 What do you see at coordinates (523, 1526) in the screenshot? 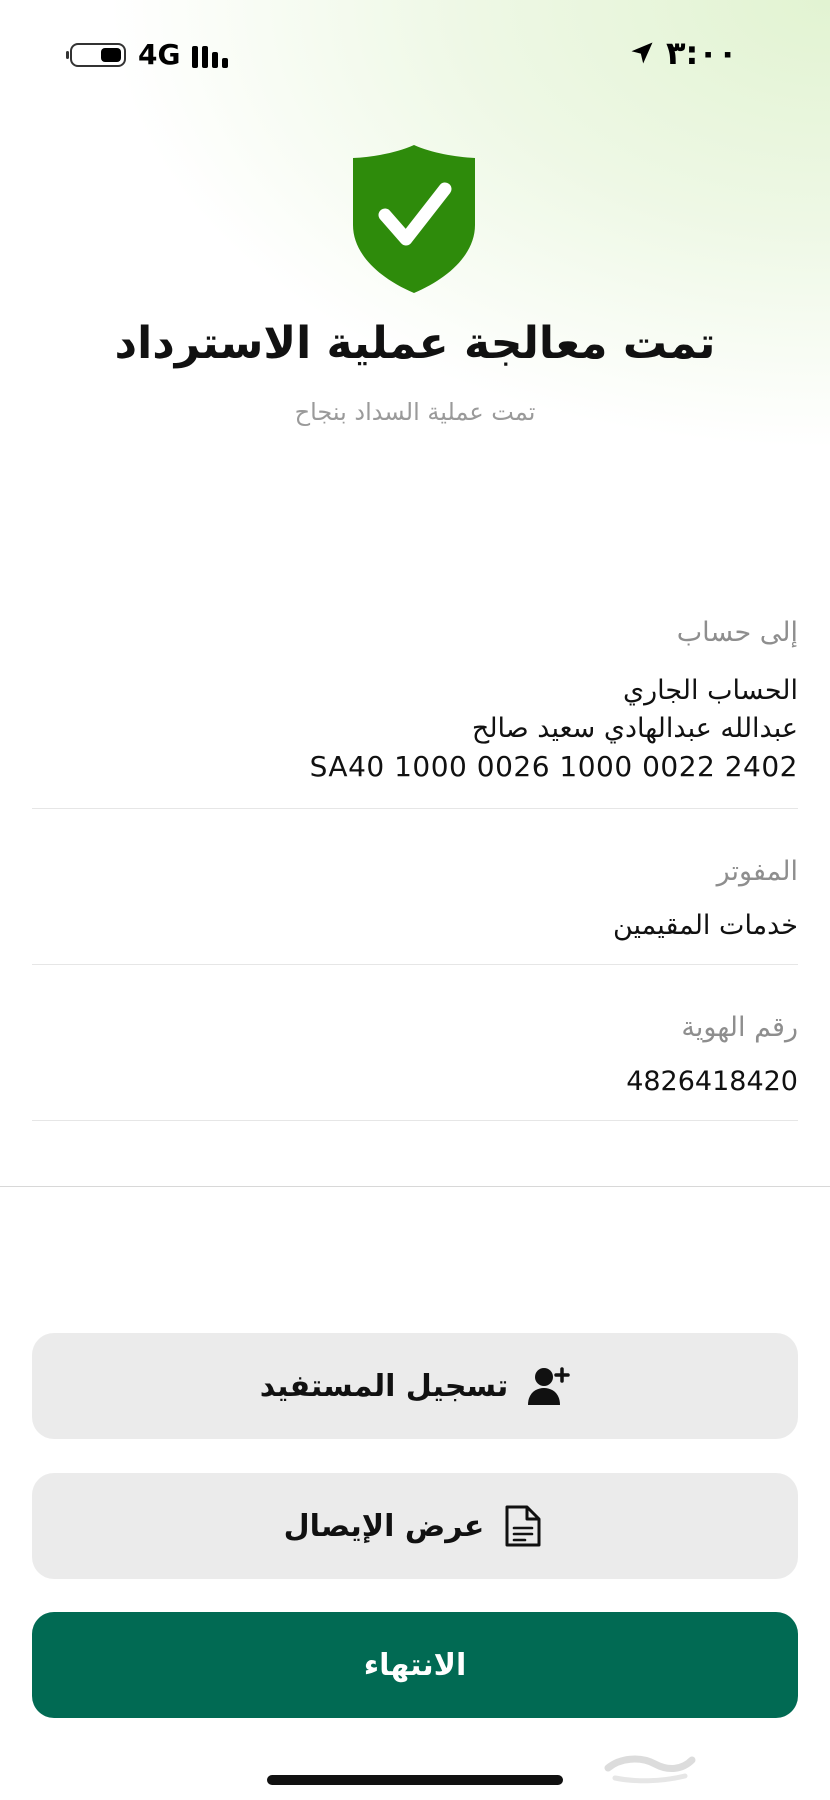
I see `document-icon` at bounding box center [523, 1526].